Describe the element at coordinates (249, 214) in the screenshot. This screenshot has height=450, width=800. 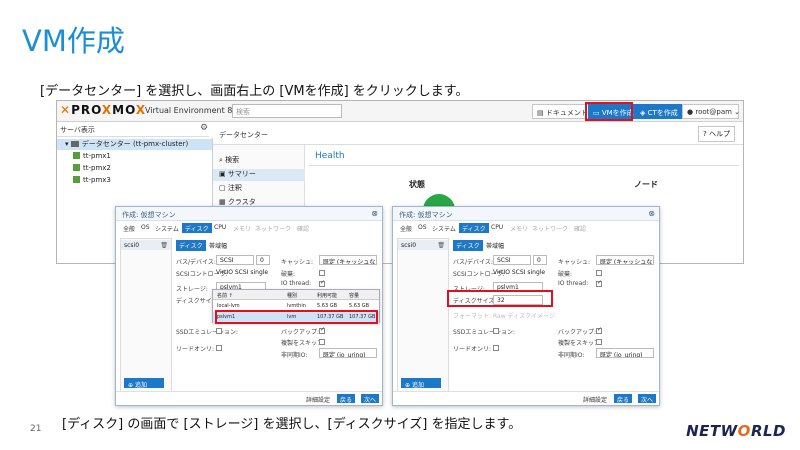
I see `dialog-title: 作成: 仮想マシン` at that location.